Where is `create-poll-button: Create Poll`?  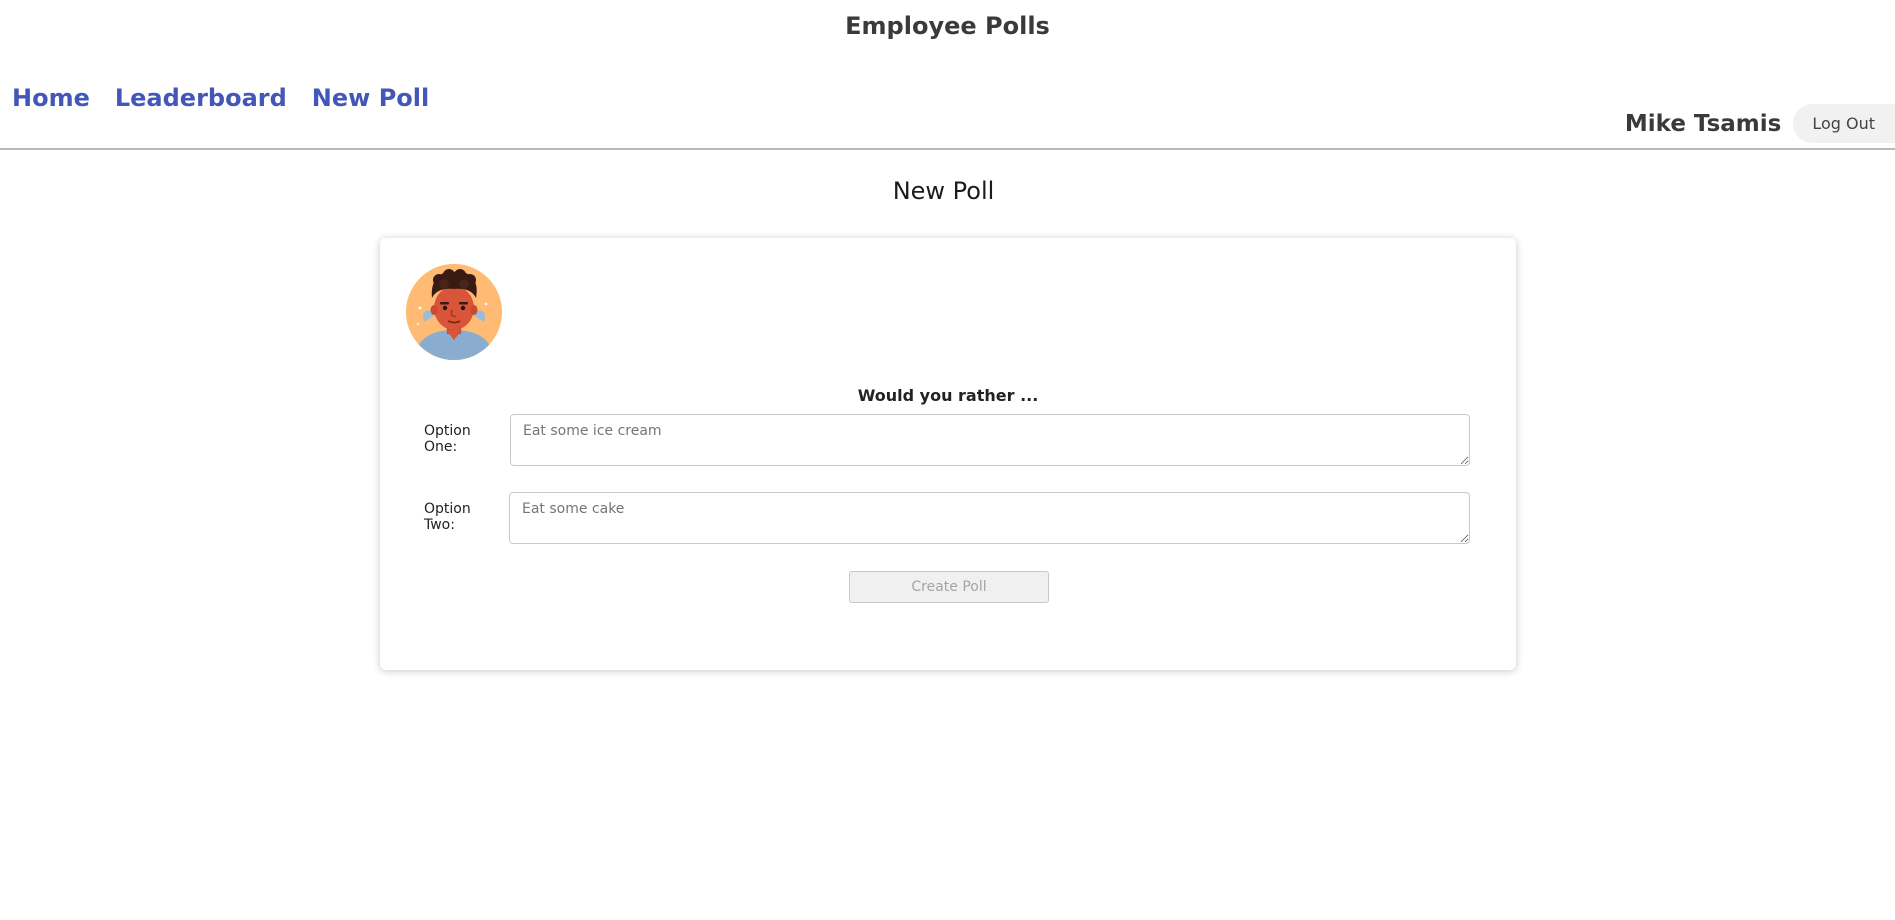 create-poll-button: Create Poll is located at coordinates (949, 587).